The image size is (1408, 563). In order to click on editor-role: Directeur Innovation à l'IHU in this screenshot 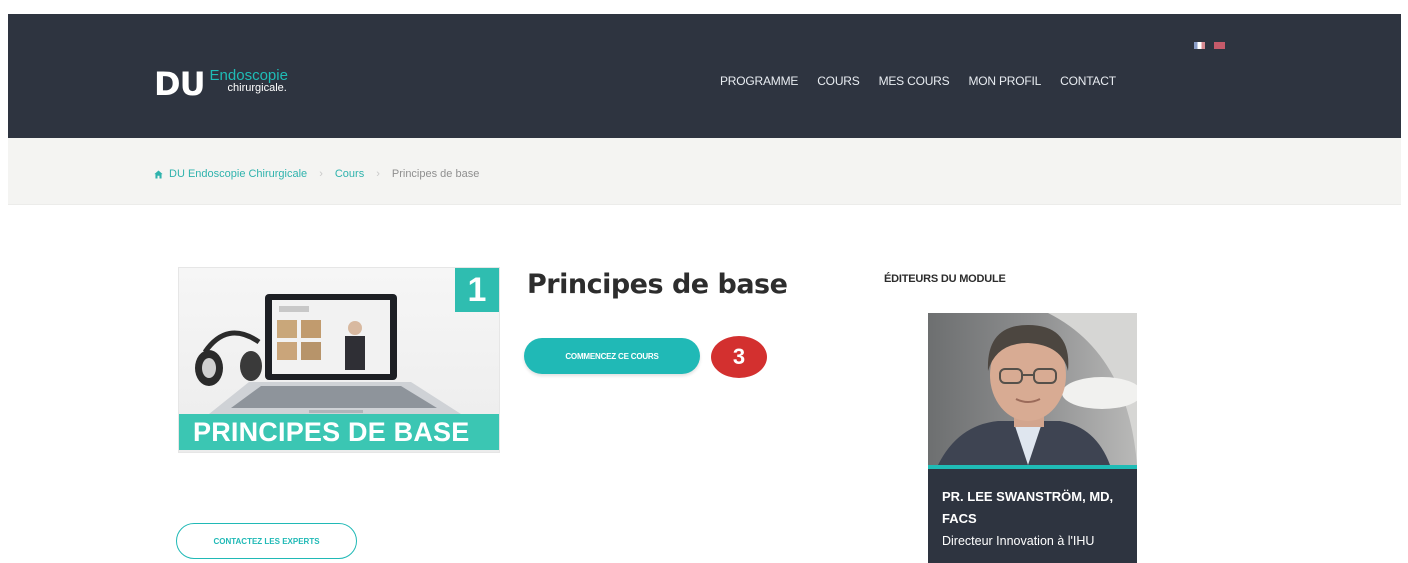, I will do `click(1018, 541)`.